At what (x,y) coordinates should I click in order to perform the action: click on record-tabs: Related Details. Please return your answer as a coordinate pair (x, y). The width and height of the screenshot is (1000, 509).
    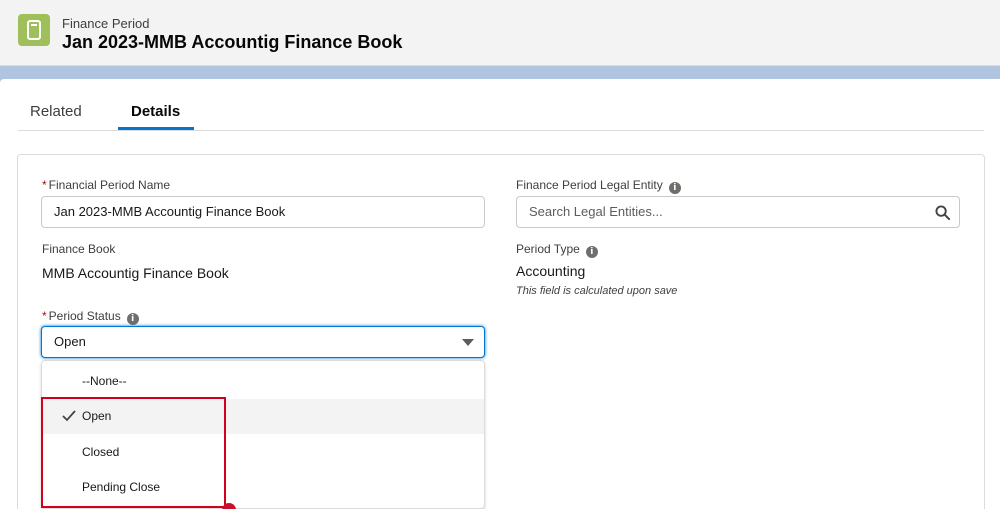
    Looking at the image, I should click on (501, 112).